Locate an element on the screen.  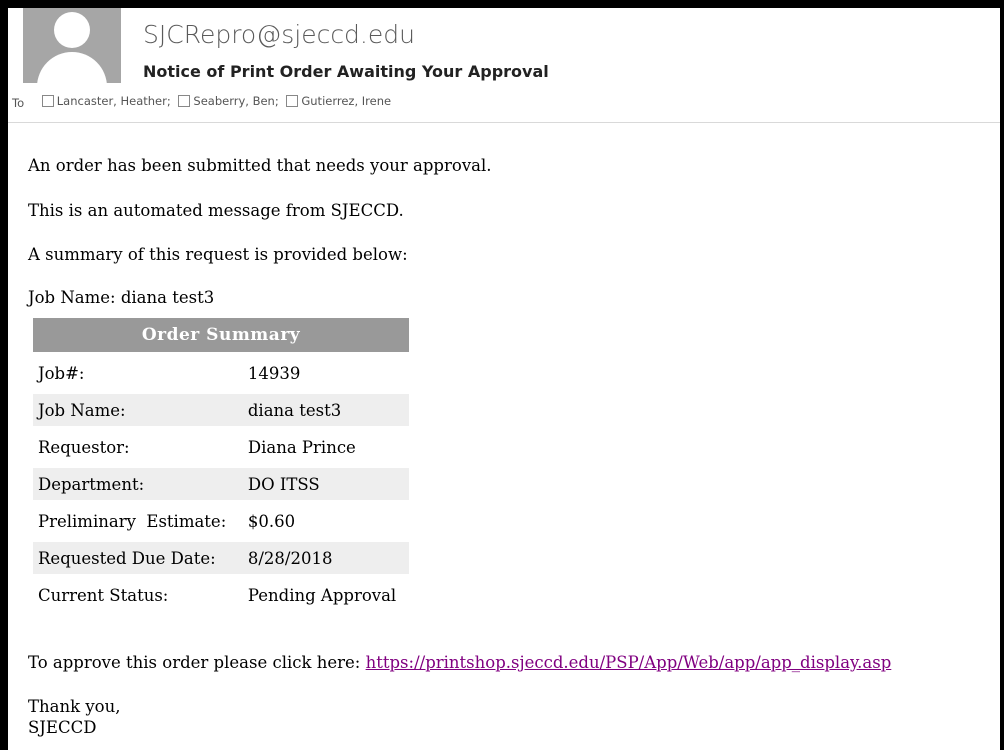
closing-thanks: Thank you, is located at coordinates (74, 706).